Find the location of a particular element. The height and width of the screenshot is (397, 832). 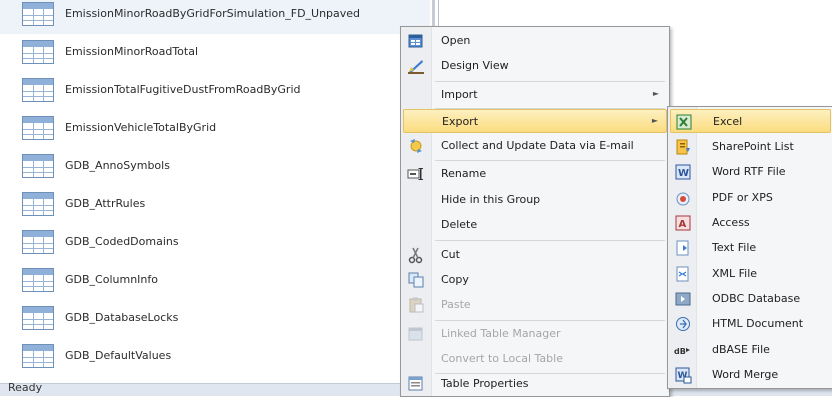

export-sharepoint-list: SharePoint List is located at coordinates (750, 147).